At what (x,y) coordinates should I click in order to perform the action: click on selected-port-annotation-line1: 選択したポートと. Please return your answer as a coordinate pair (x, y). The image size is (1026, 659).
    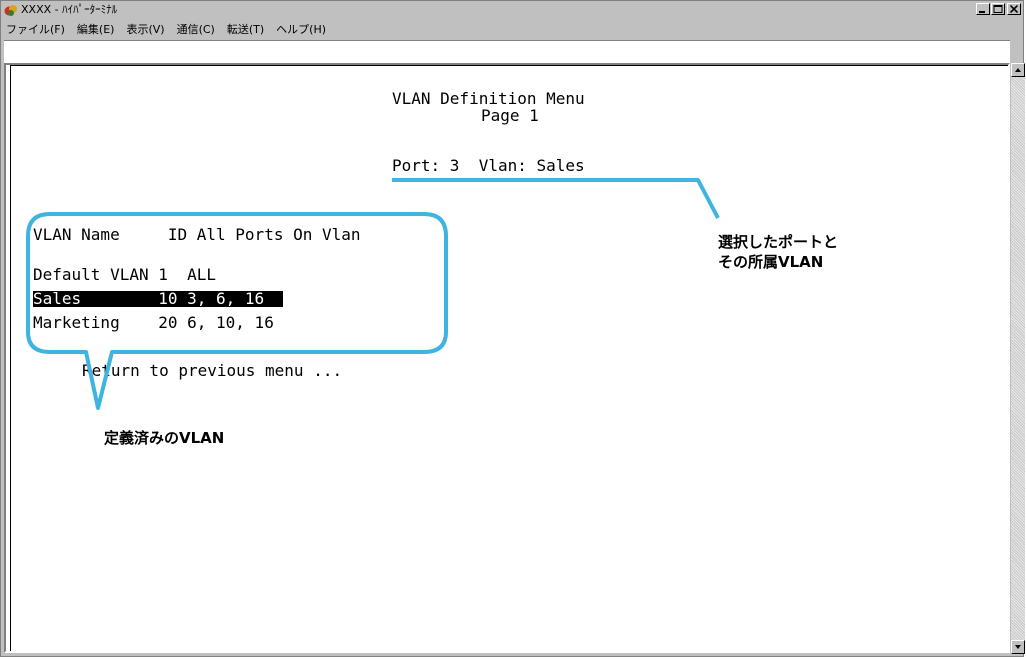
    Looking at the image, I should click on (778, 242).